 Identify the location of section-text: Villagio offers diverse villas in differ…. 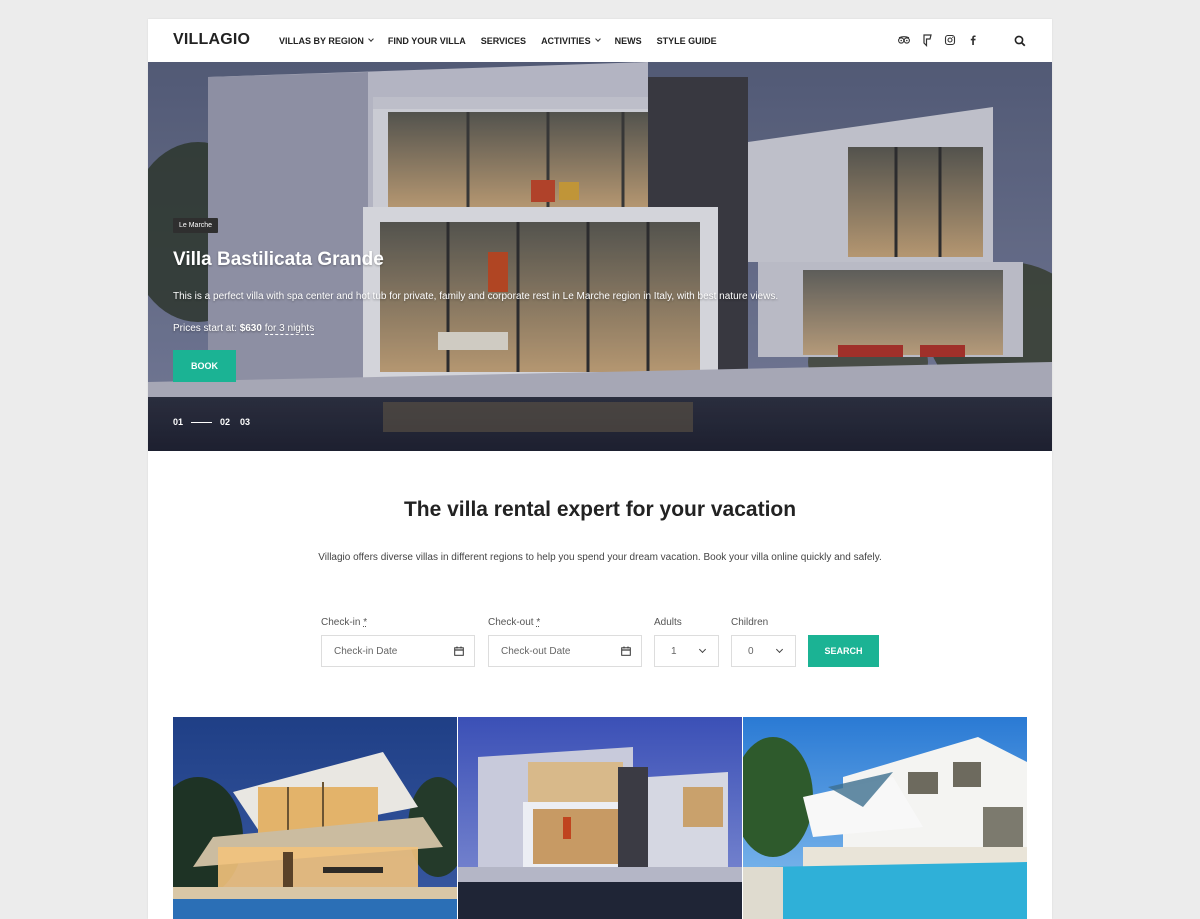
(600, 557).